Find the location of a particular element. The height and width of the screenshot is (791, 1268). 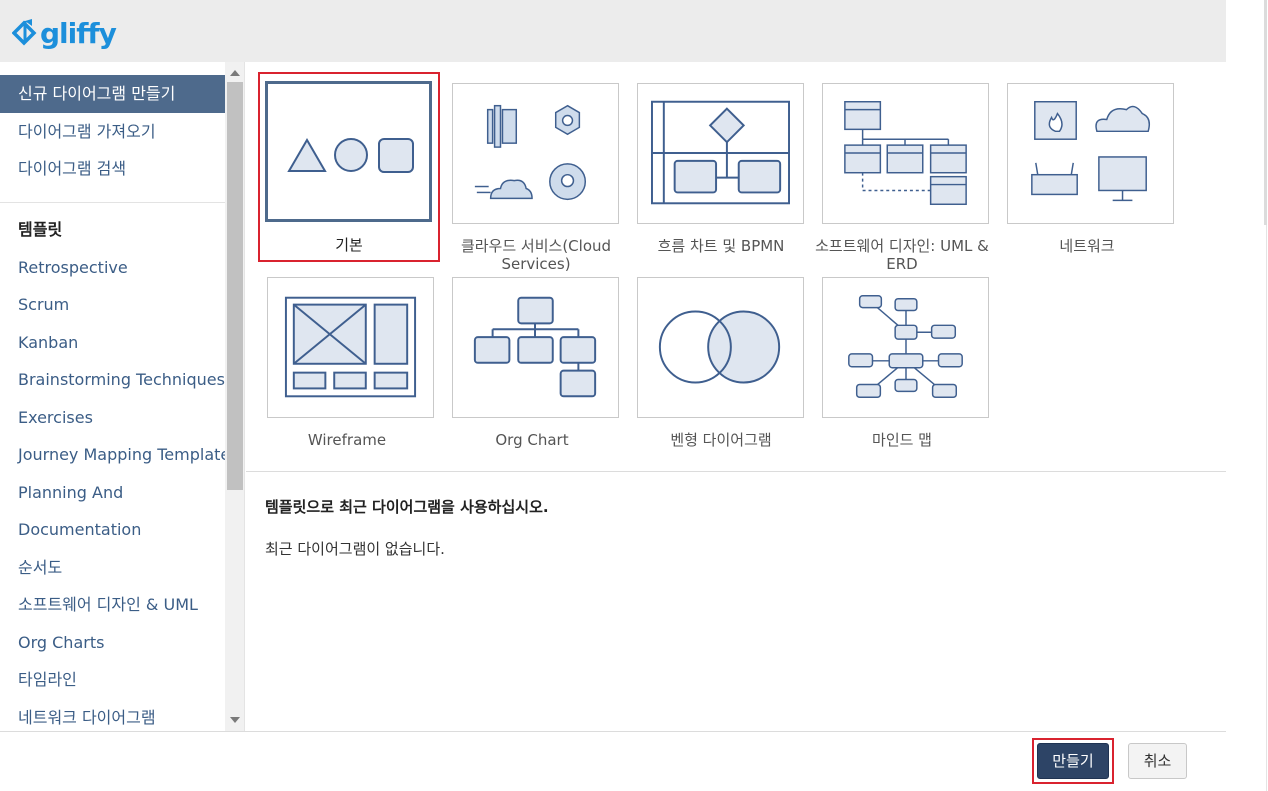

cancel-button: 취소 is located at coordinates (1157, 761).